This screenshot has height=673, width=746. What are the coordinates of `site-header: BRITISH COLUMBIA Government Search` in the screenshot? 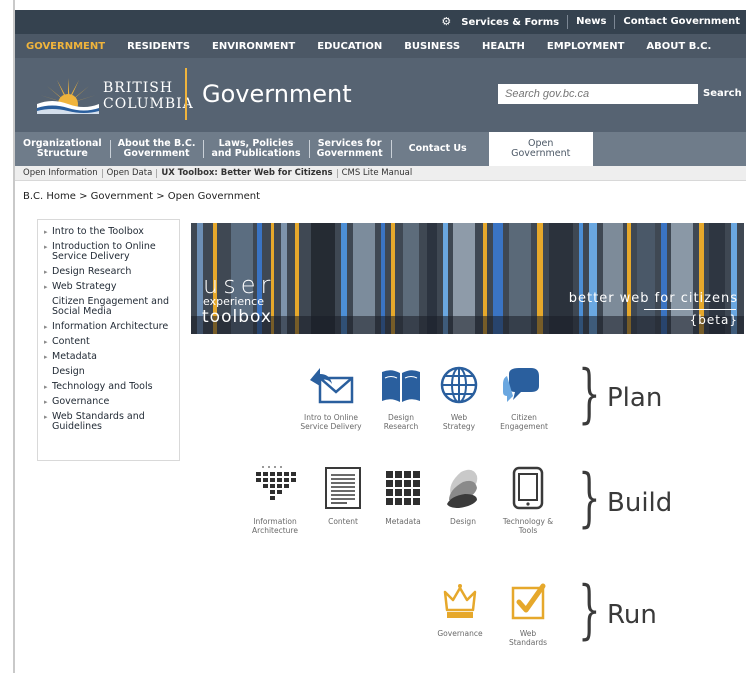 It's located at (380, 95).